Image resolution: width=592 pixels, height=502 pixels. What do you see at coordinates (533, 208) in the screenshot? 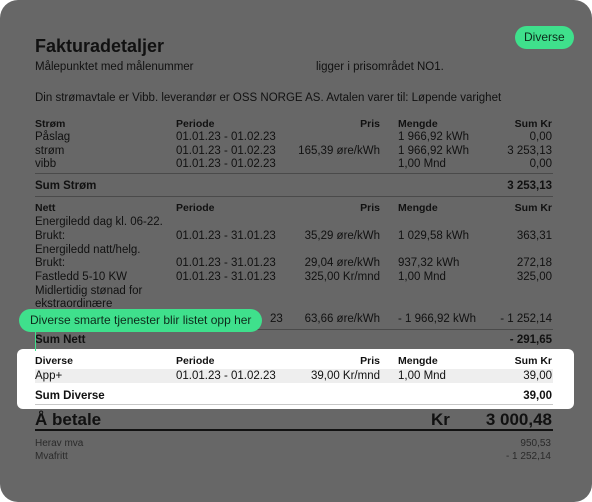
I see `nett-header-sum: Sum Kr` at bounding box center [533, 208].